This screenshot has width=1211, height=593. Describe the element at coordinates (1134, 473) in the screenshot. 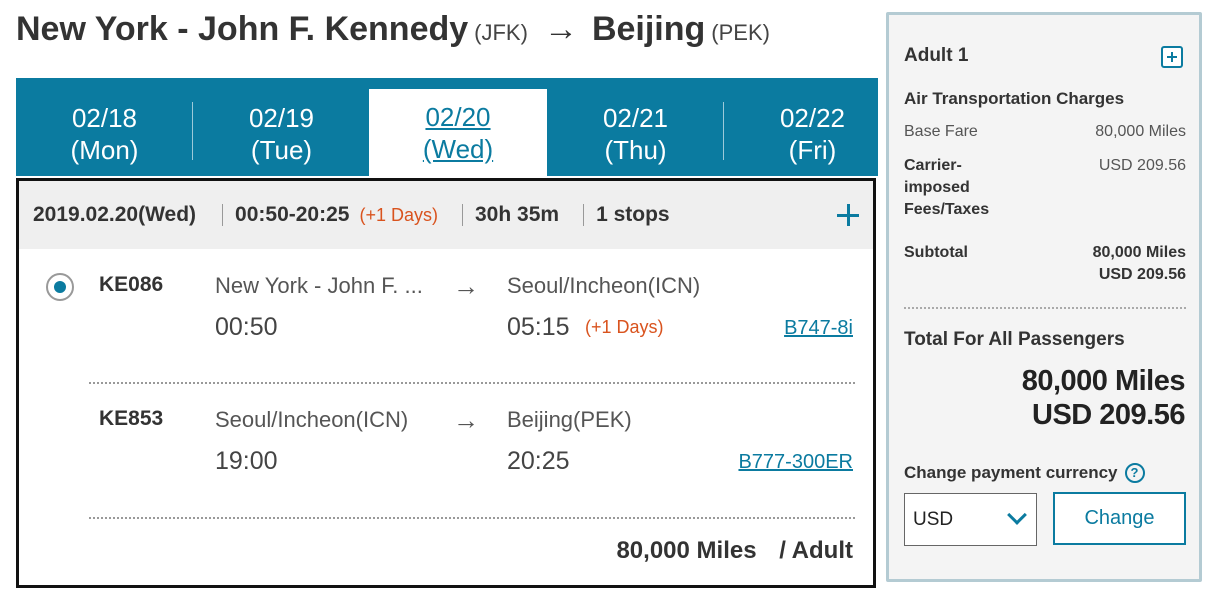

I see `help-icon: ?` at that location.